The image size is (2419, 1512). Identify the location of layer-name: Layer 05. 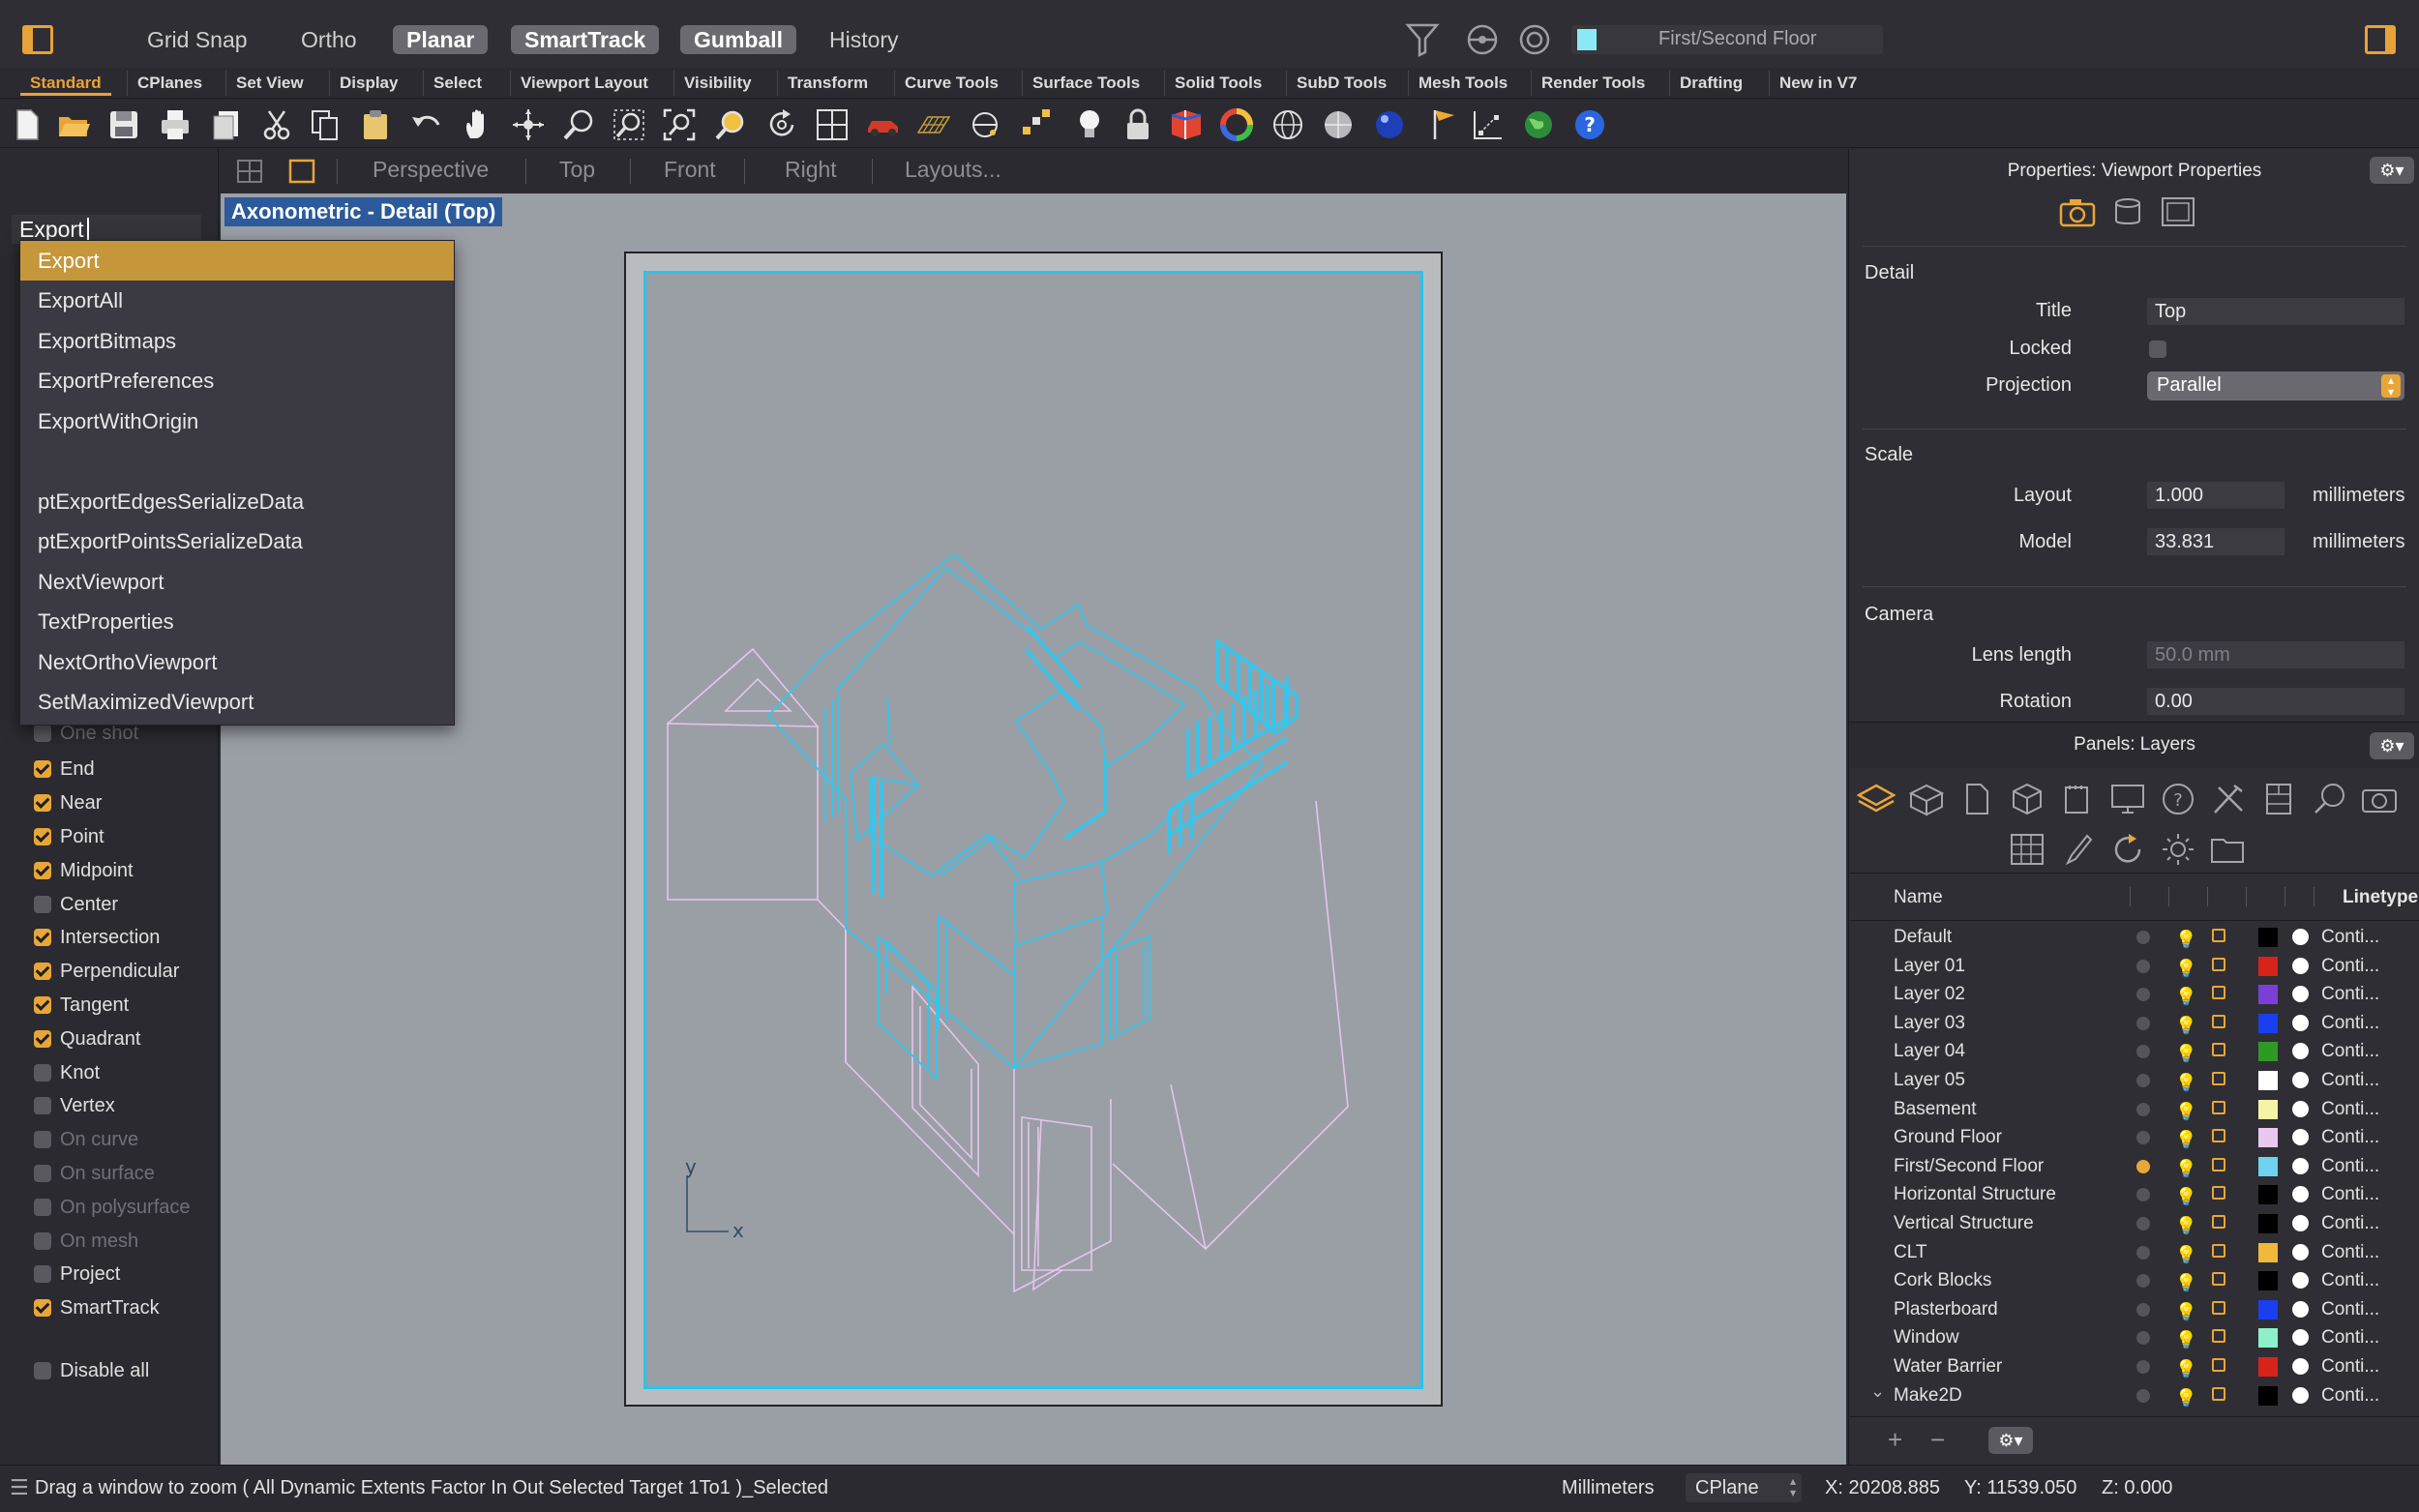
(1930, 1080).